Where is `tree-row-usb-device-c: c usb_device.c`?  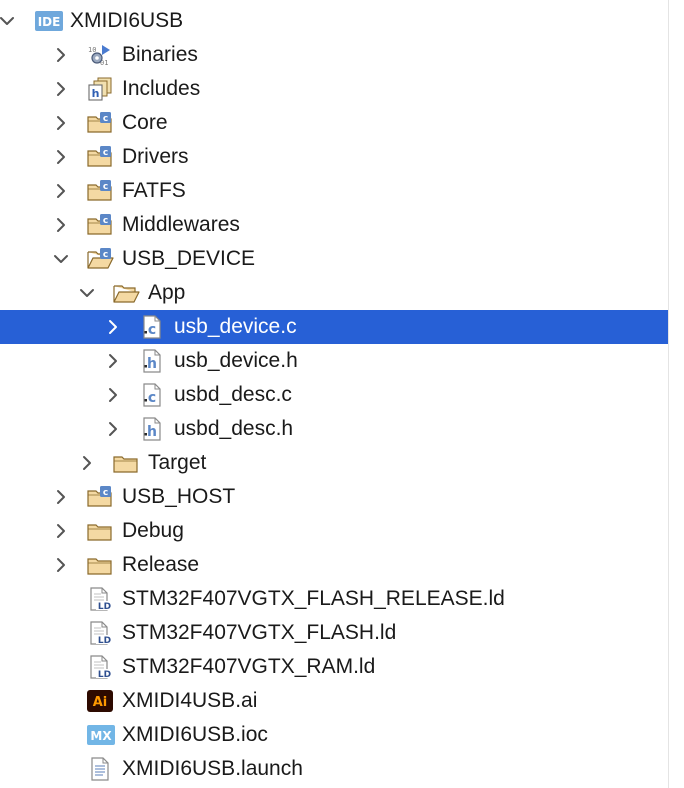
tree-row-usb-device-c: c usb_device.c is located at coordinates (334, 327).